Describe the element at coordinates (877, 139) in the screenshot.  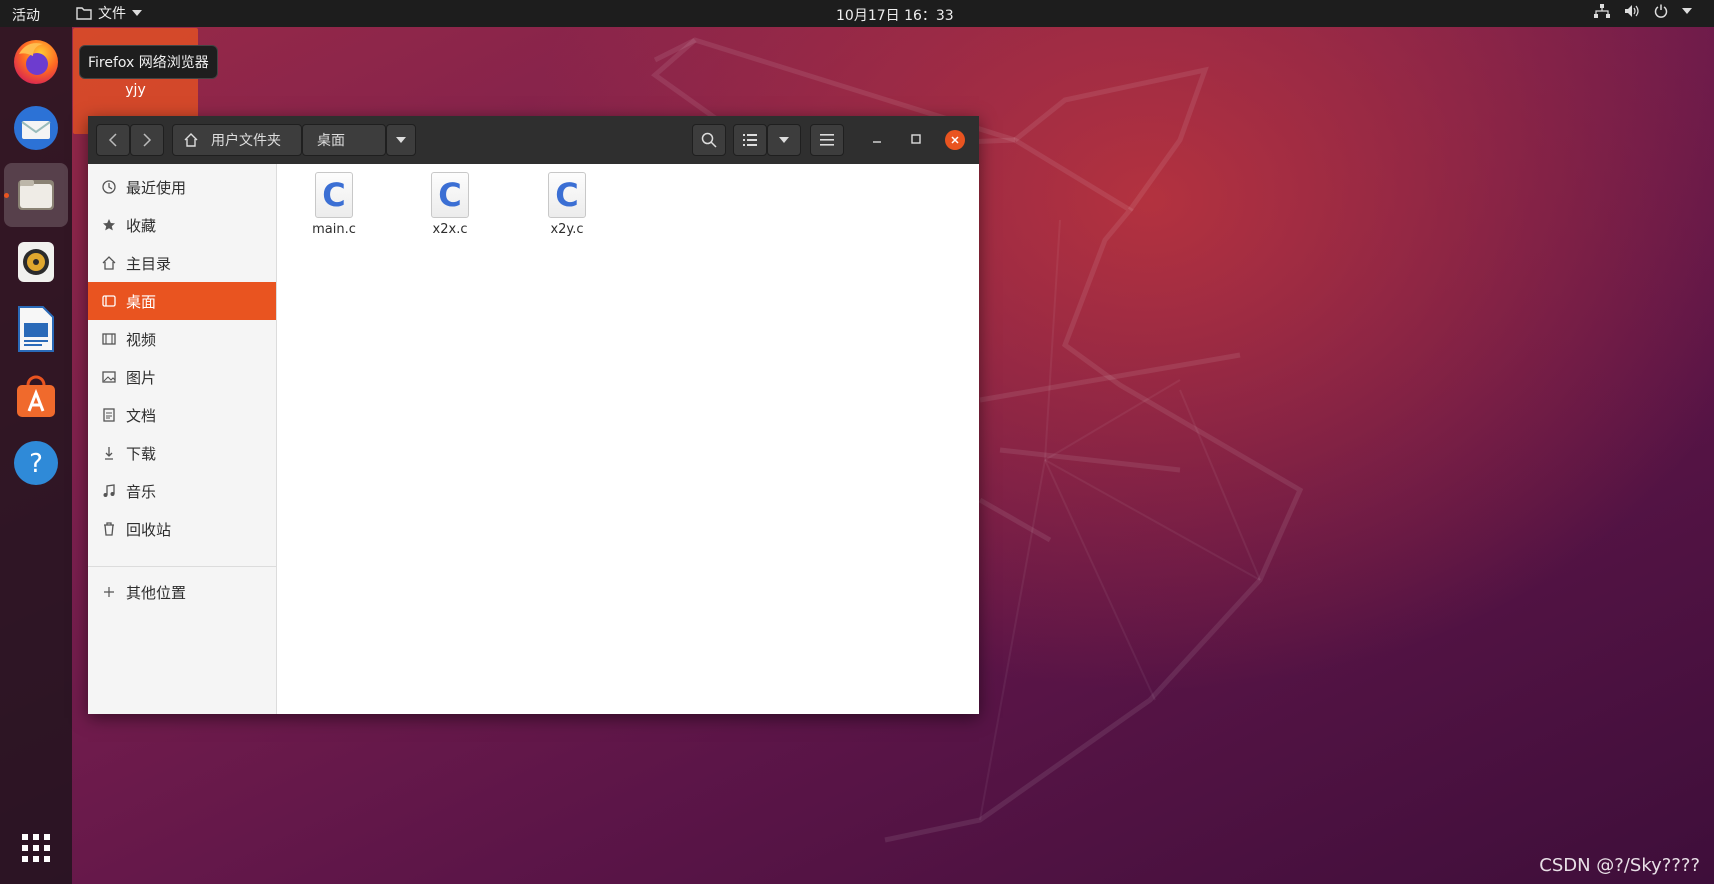
I see `minimize-button` at that location.